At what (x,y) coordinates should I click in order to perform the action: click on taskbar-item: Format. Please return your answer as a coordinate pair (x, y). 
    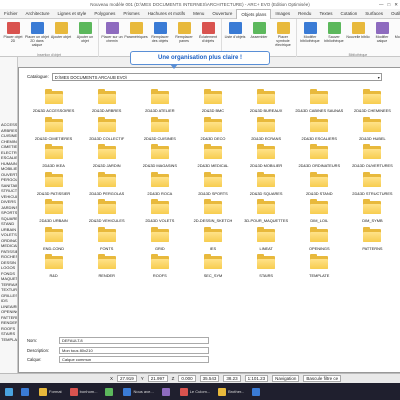
    Looking at the image, I should click on (50, 391).